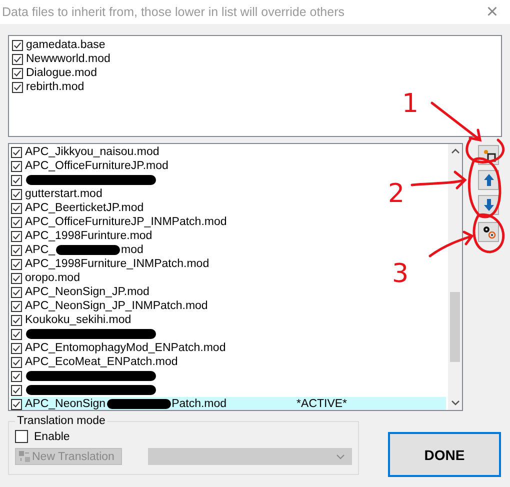 The height and width of the screenshot is (487, 510). I want to click on file-name: mod, so click(132, 250).